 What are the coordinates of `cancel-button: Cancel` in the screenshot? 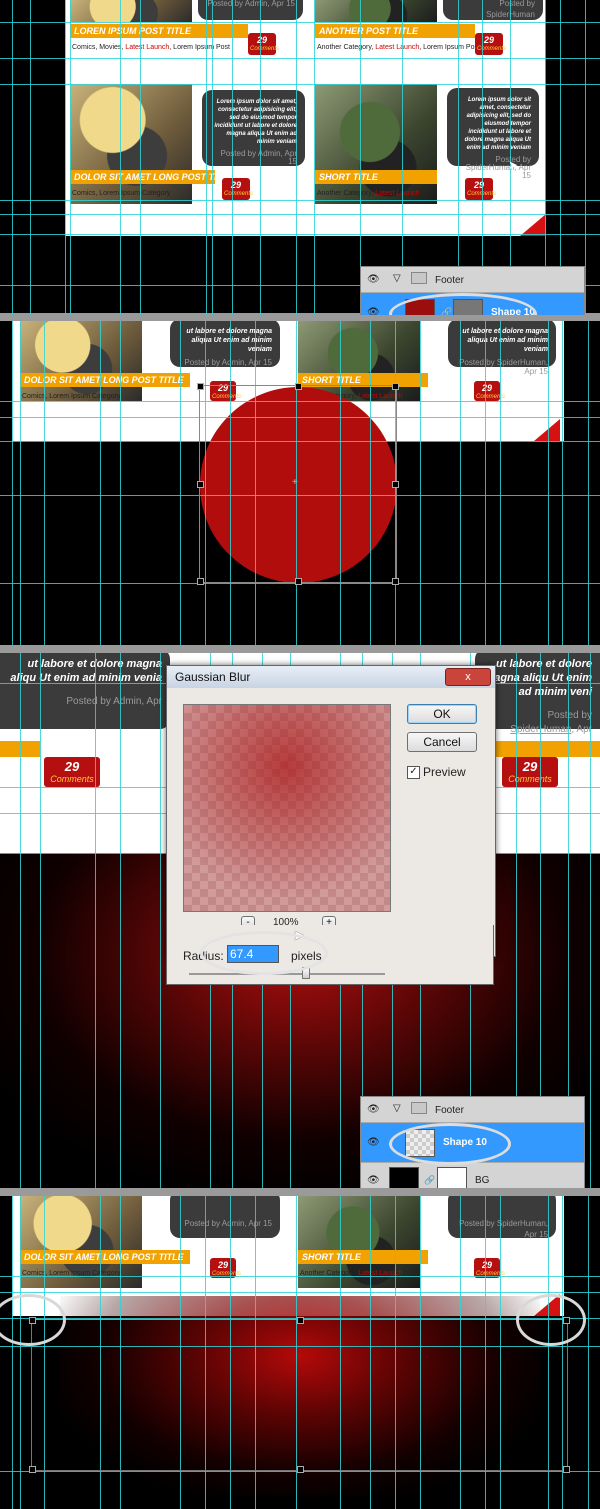 It's located at (442, 742).